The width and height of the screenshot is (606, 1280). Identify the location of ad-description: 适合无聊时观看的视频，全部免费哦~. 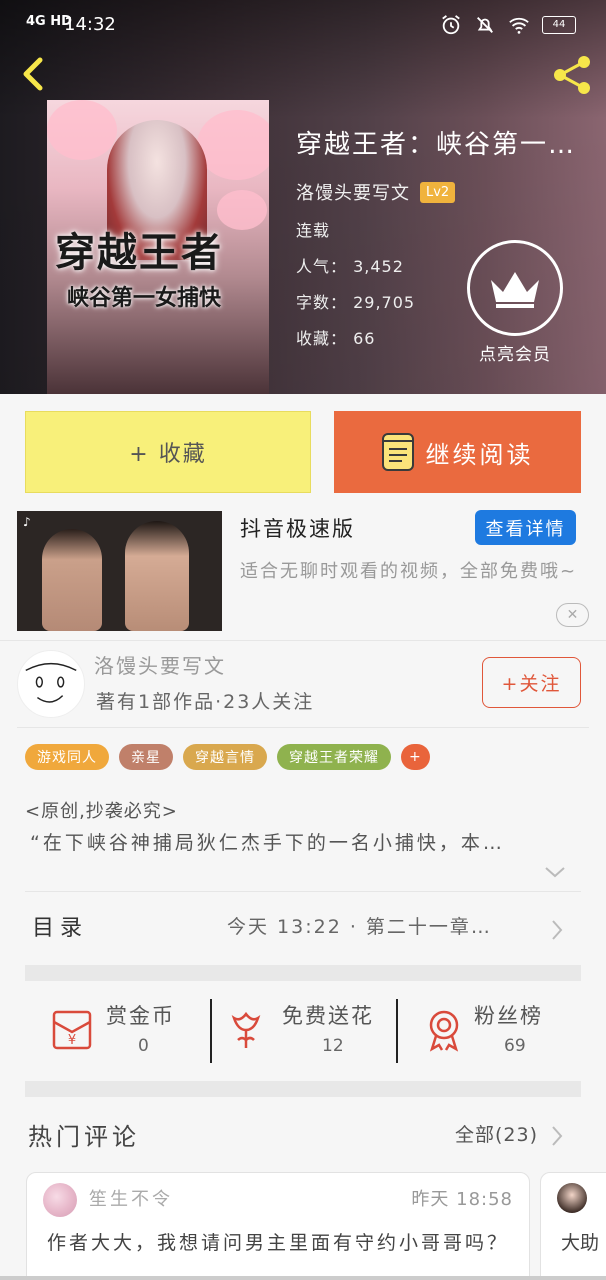
(409, 571).